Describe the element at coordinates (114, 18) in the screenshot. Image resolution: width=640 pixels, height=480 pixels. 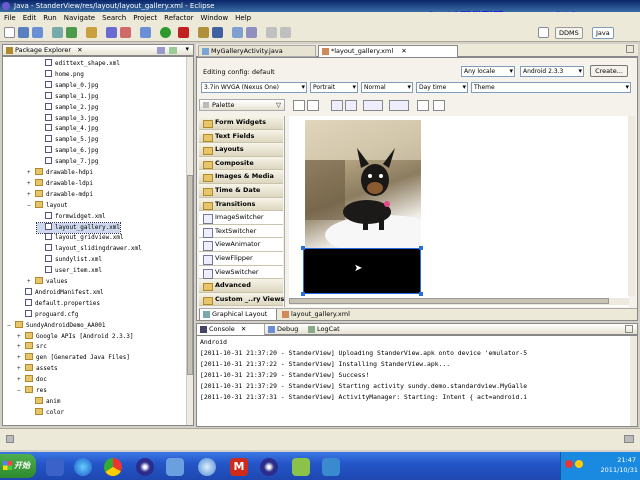
I see `menu-search: Search` at that location.